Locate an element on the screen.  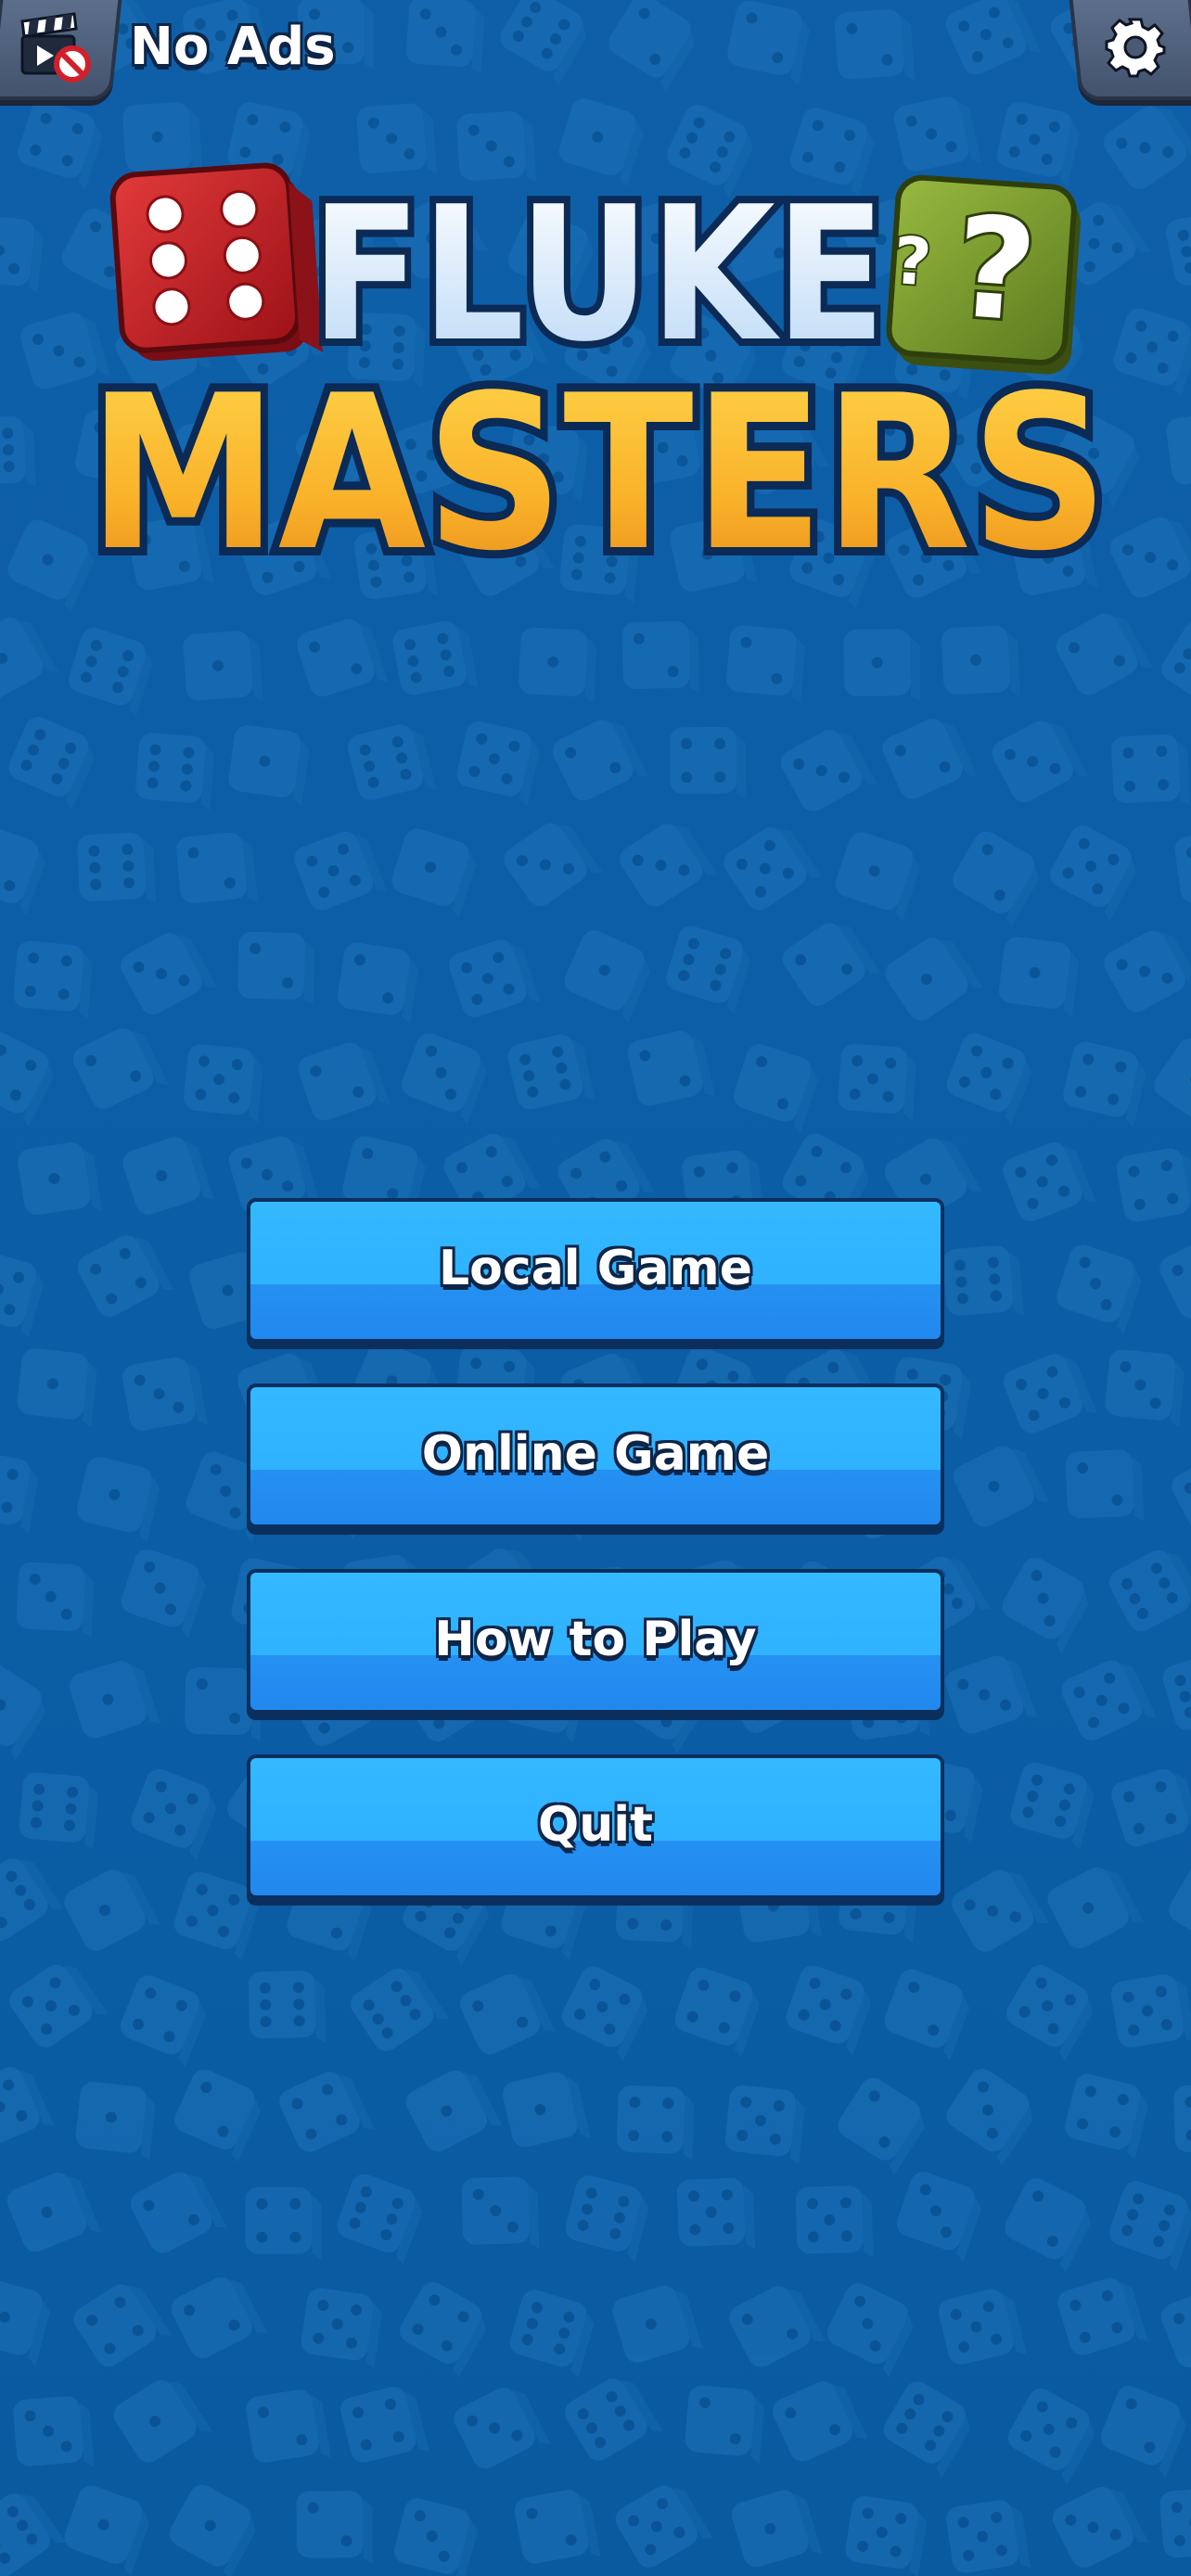
no-ads-button is located at coordinates (61, 50).